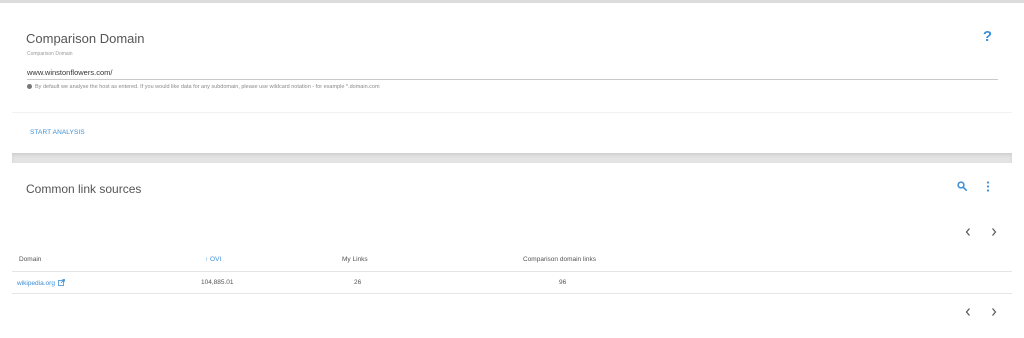 The image size is (1024, 338). What do you see at coordinates (30, 259) in the screenshot?
I see `column-header-domain: Domain` at bounding box center [30, 259].